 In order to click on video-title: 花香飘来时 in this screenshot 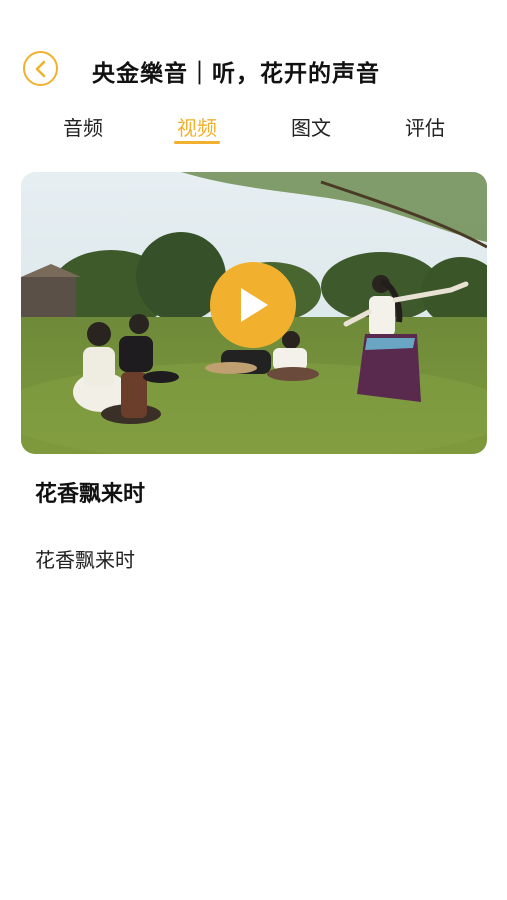, I will do `click(90, 494)`.